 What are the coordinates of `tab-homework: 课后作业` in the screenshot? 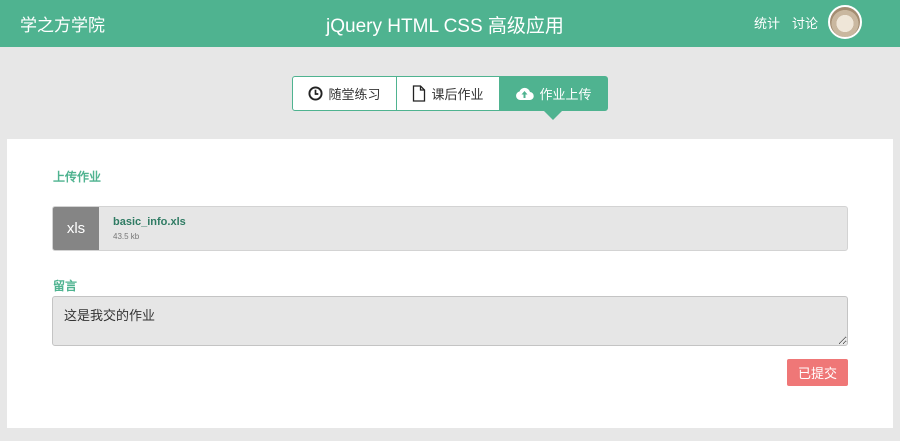 It's located at (448, 93).